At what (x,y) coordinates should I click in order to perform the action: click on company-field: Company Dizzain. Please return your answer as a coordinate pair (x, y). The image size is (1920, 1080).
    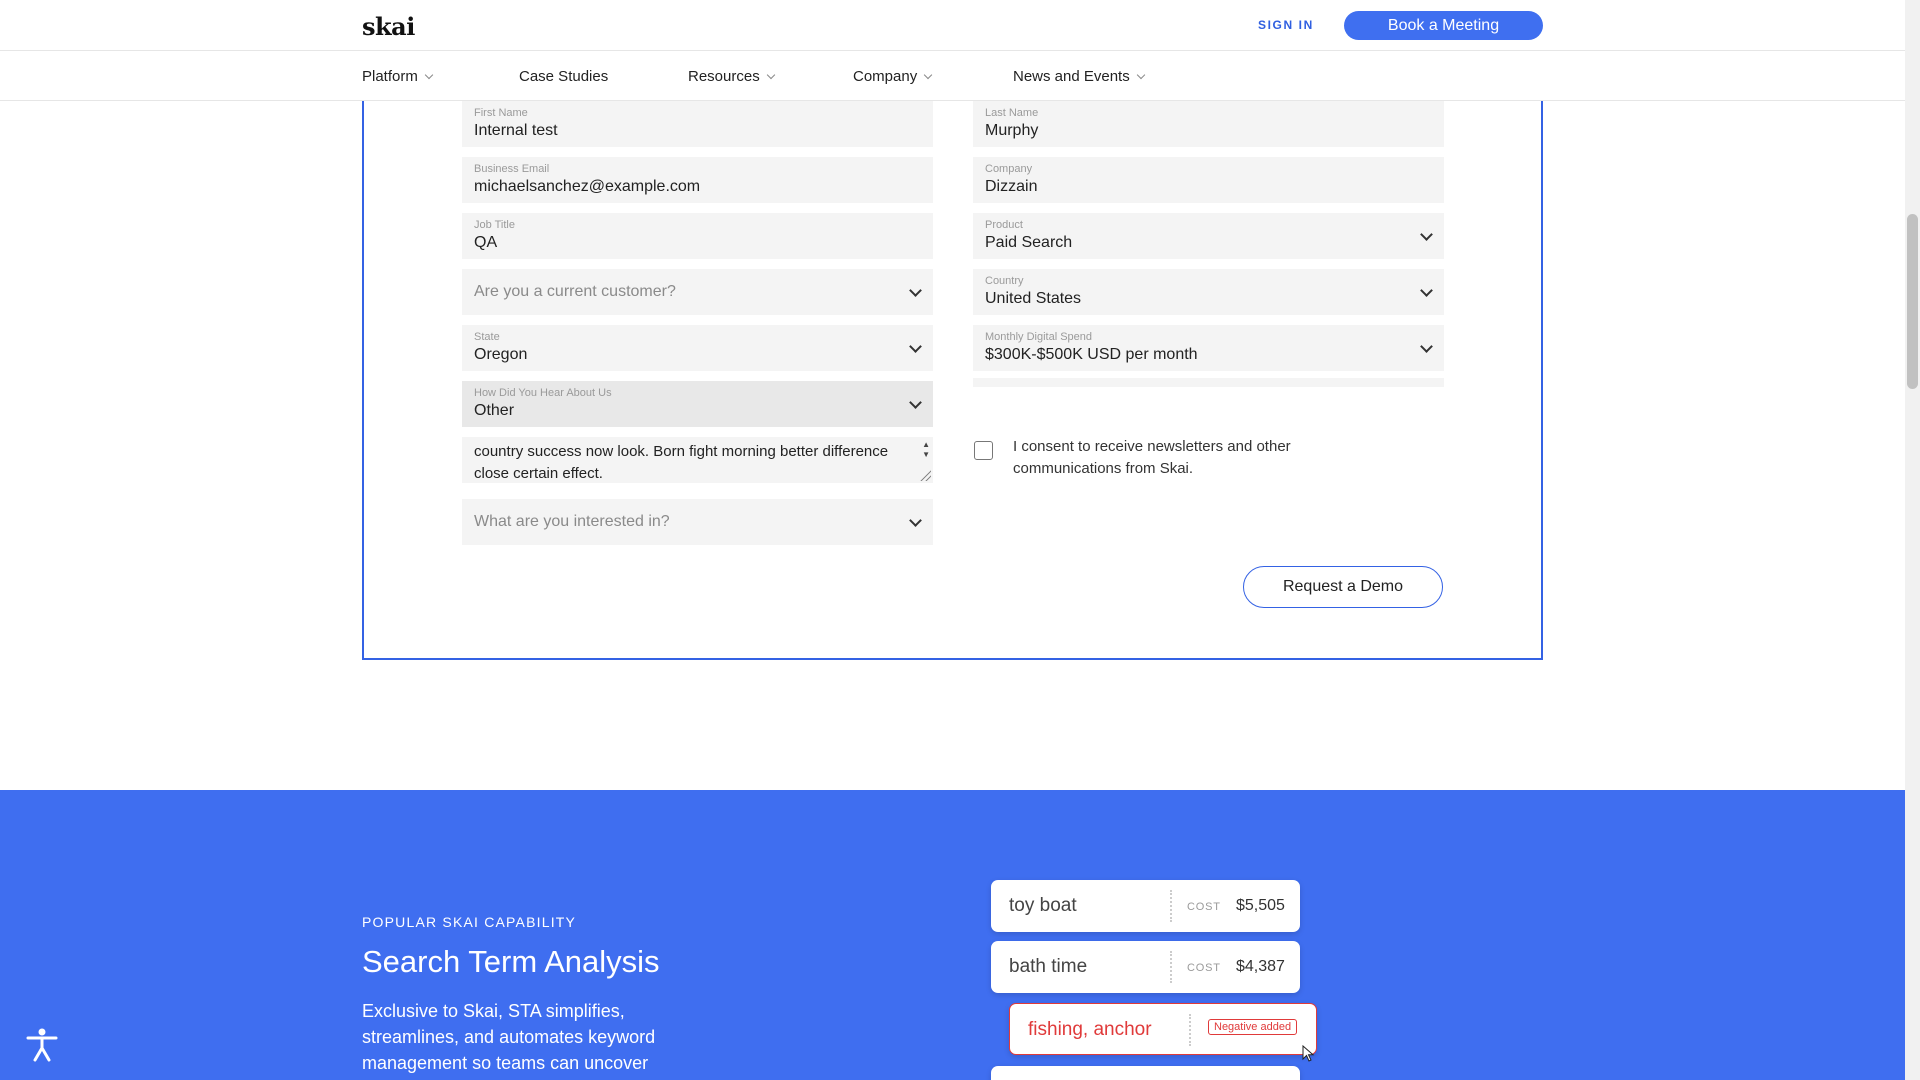
    Looking at the image, I should click on (1208, 180).